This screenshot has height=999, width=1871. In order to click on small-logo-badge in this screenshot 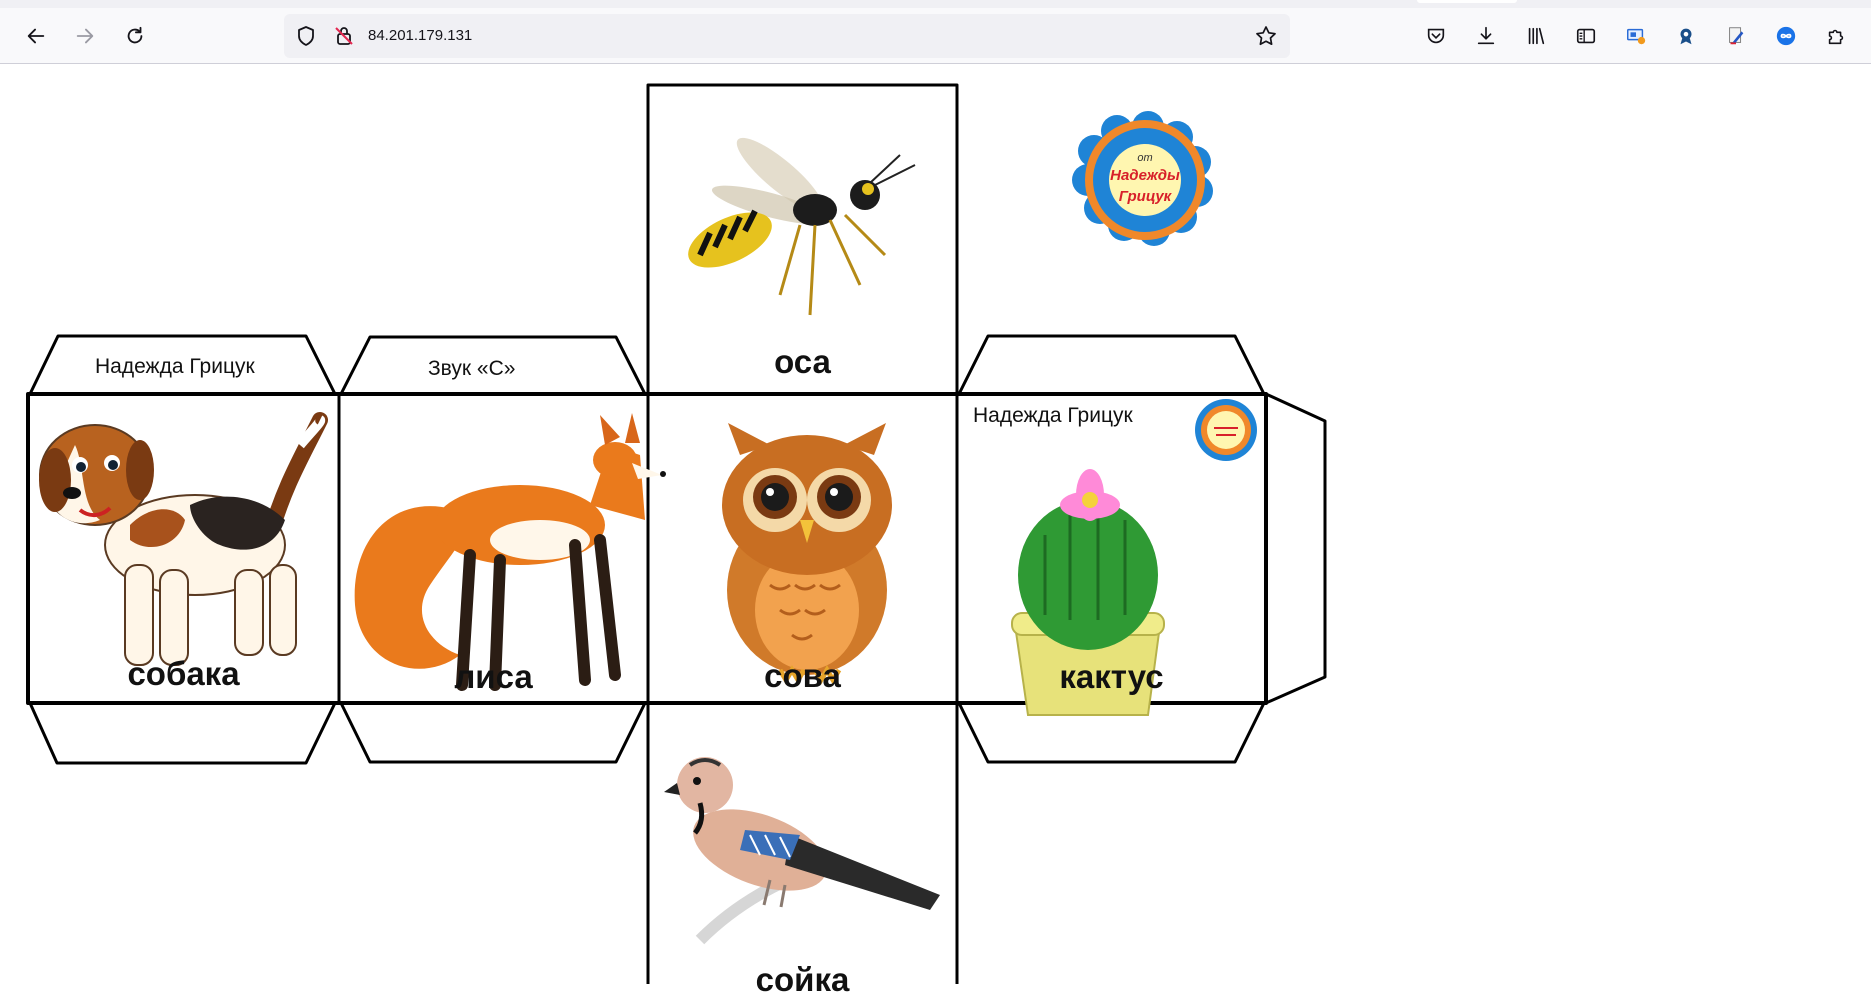, I will do `click(1226, 430)`.